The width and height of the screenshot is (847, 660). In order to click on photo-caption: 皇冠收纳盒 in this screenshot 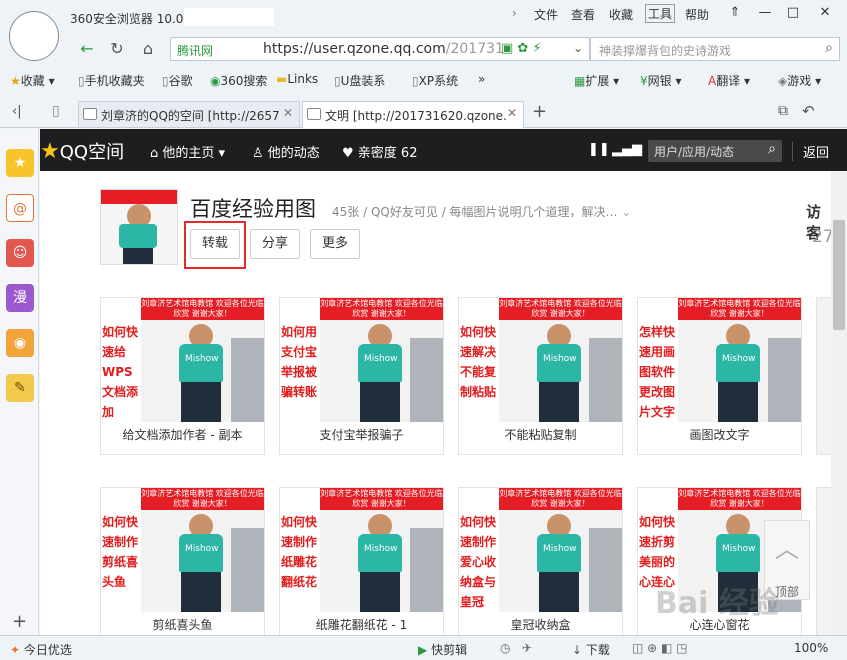, I will do `click(540, 624)`.